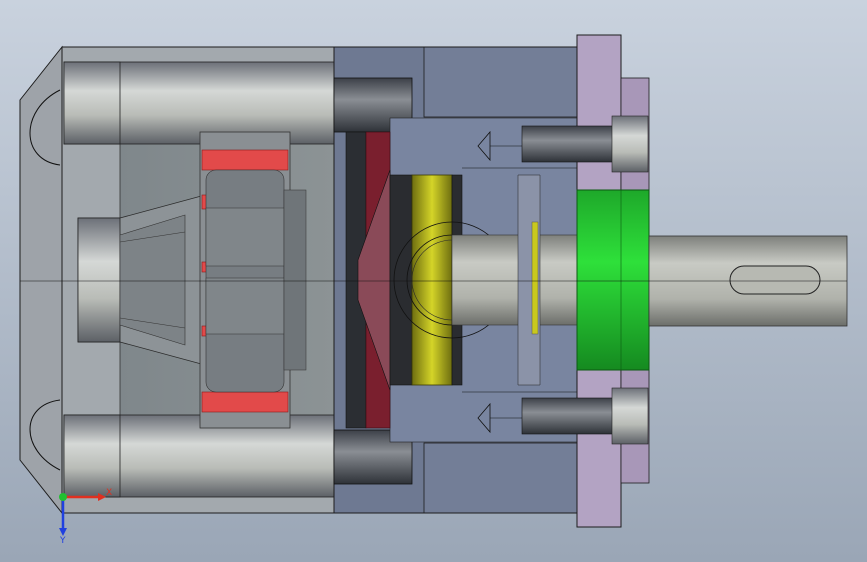 This screenshot has width=867, height=562. What do you see at coordinates (109, 493) in the screenshot?
I see `x-axis-label: X` at bounding box center [109, 493].